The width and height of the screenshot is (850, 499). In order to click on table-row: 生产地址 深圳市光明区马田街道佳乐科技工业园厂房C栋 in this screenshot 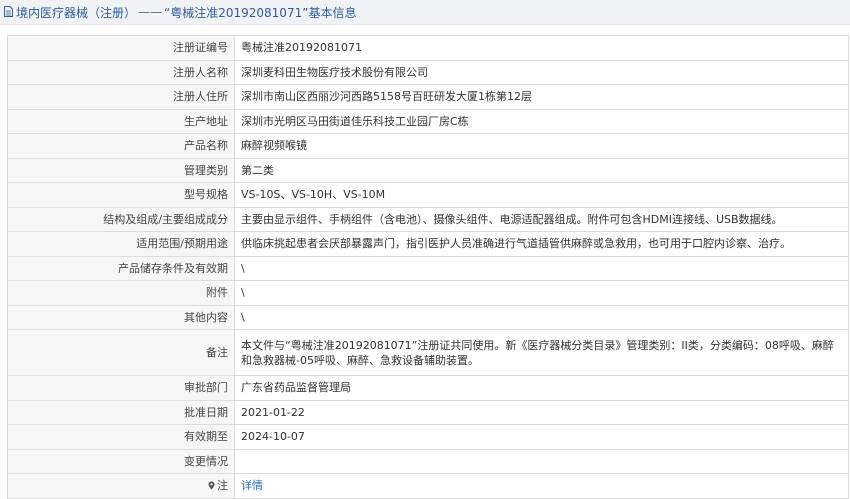, I will do `click(428, 121)`.